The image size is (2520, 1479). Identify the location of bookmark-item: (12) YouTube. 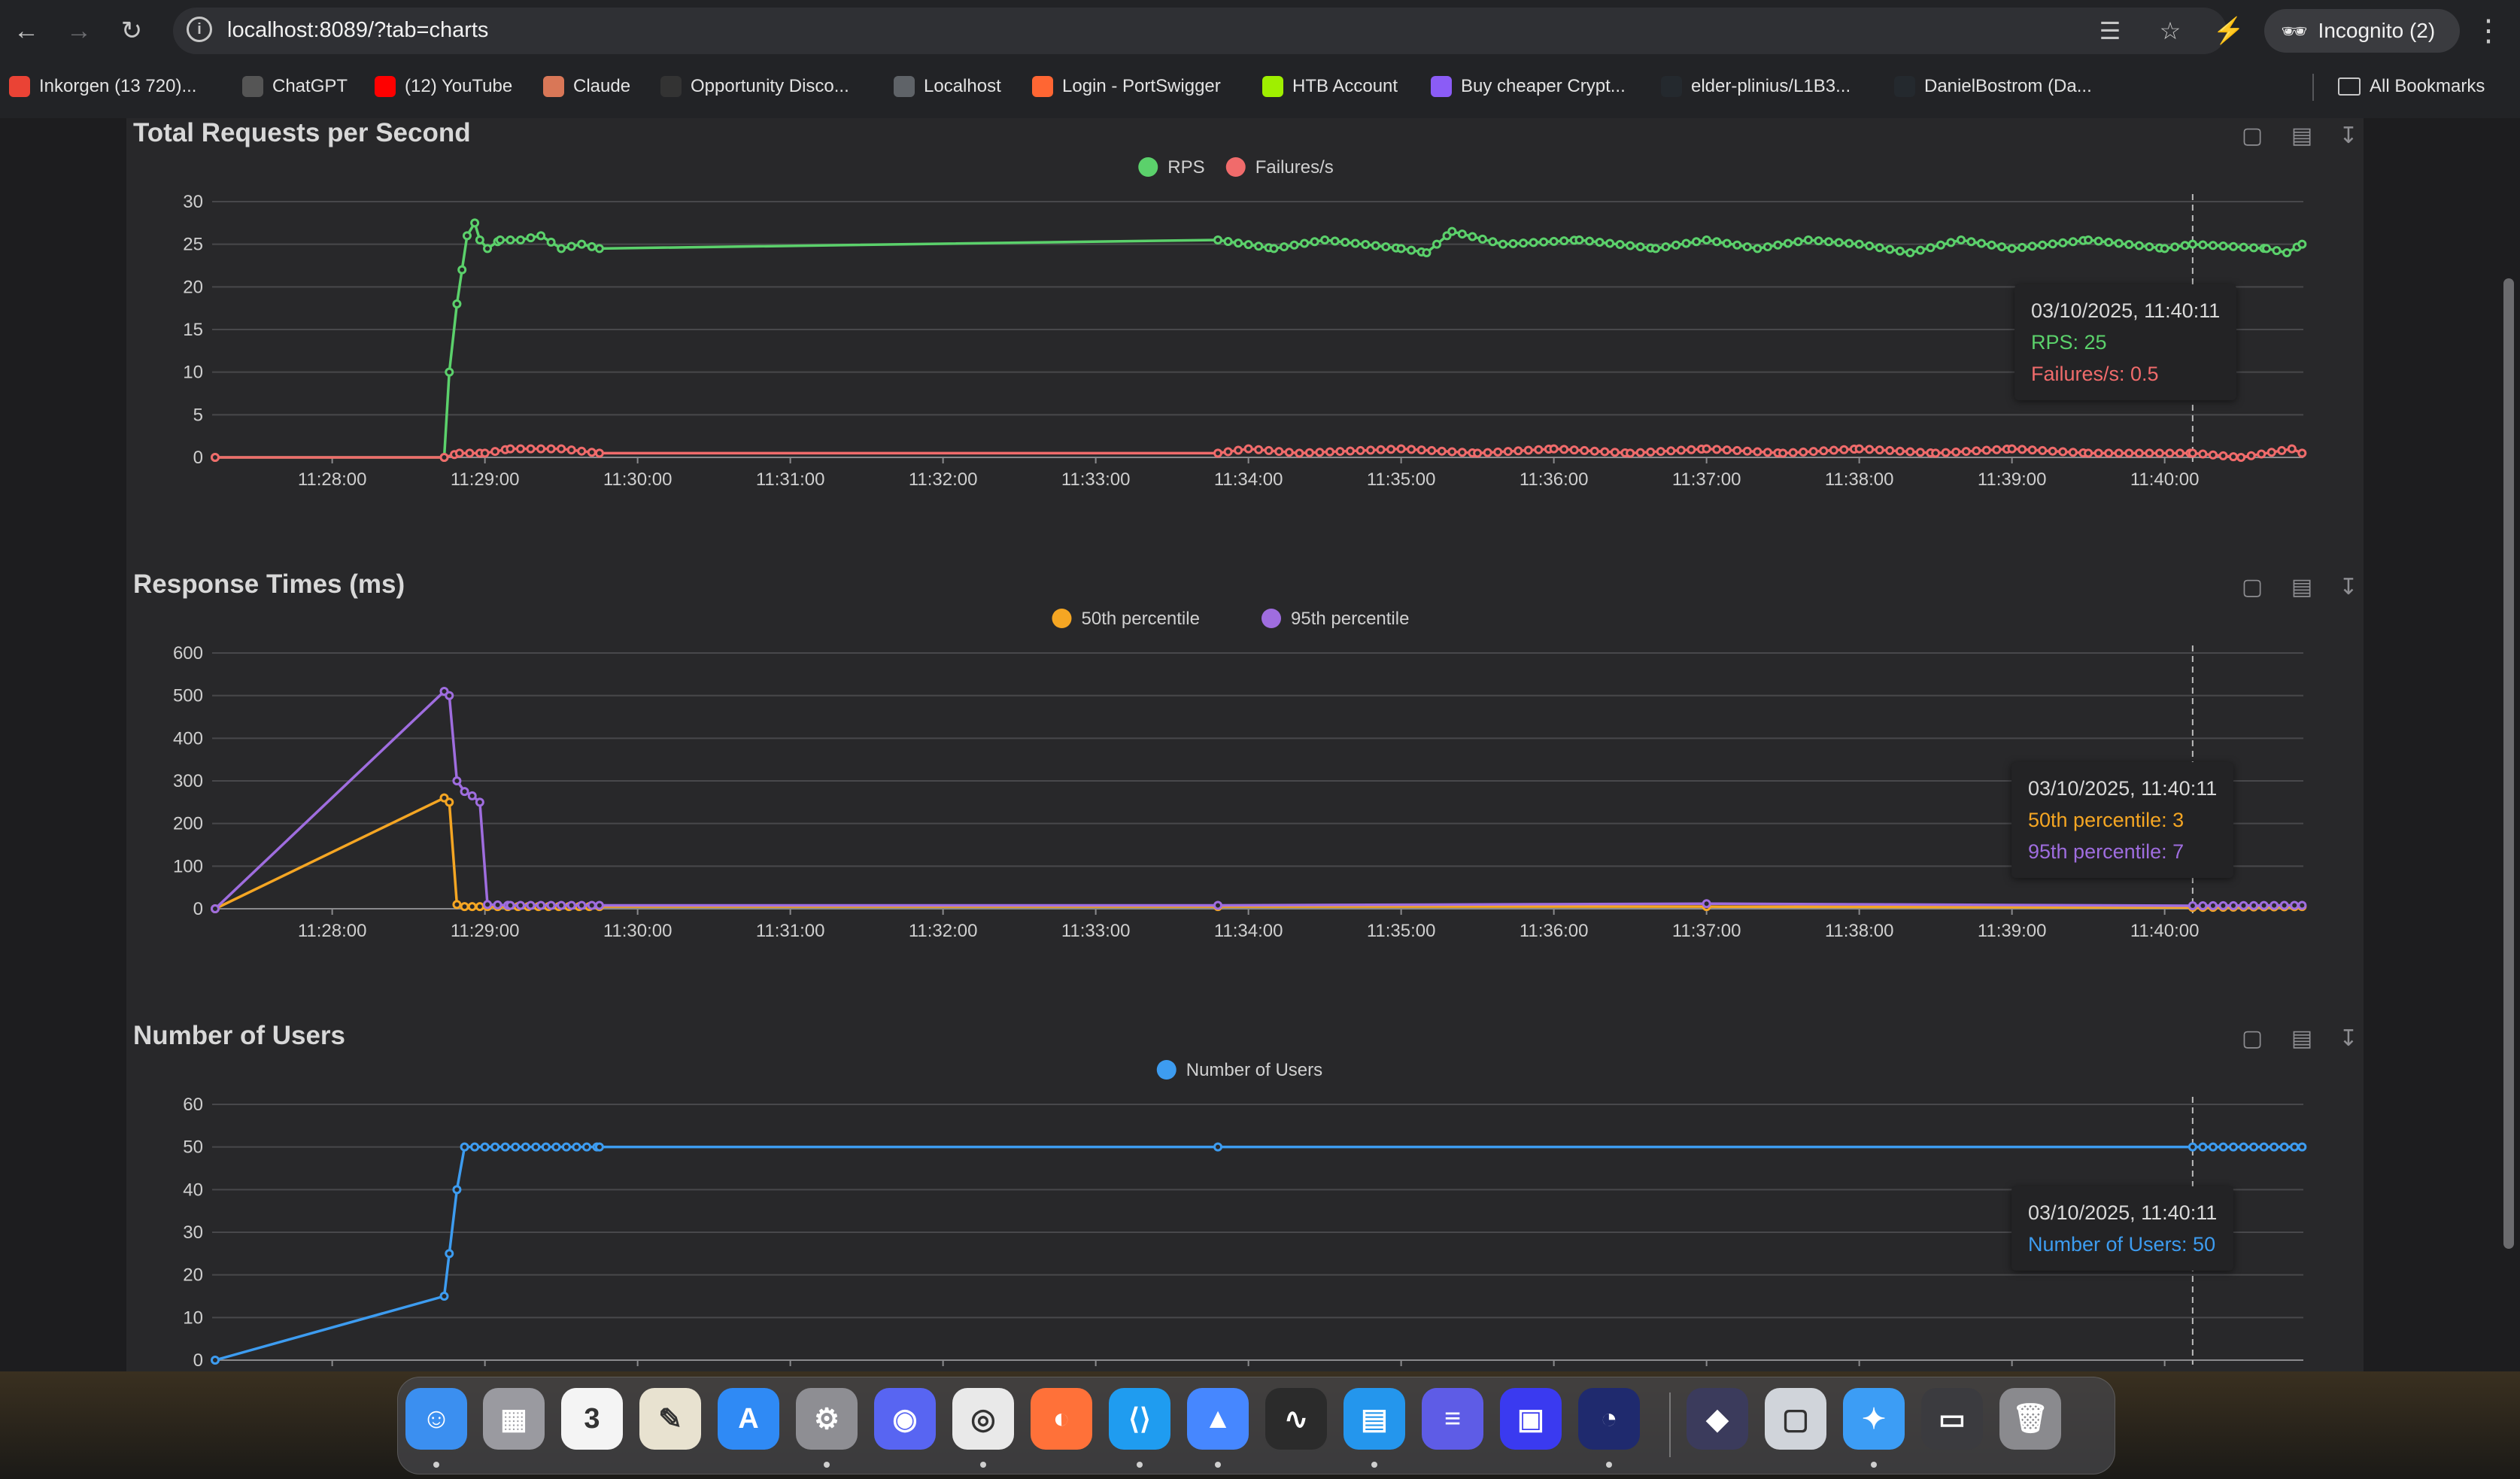
(443, 86).